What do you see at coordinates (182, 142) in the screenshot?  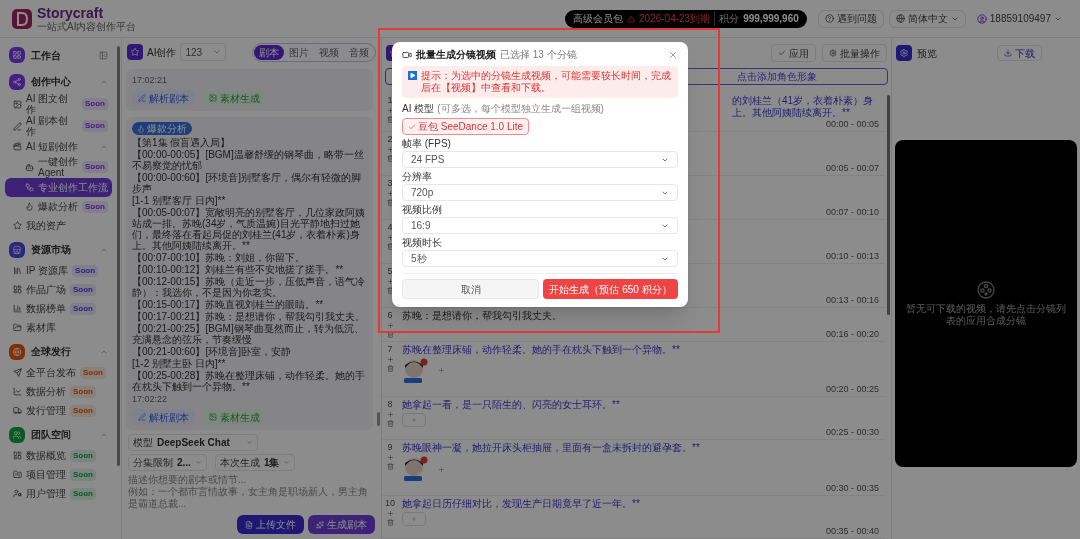 I see `script-line: 【第1集 假盲遇入局】` at bounding box center [182, 142].